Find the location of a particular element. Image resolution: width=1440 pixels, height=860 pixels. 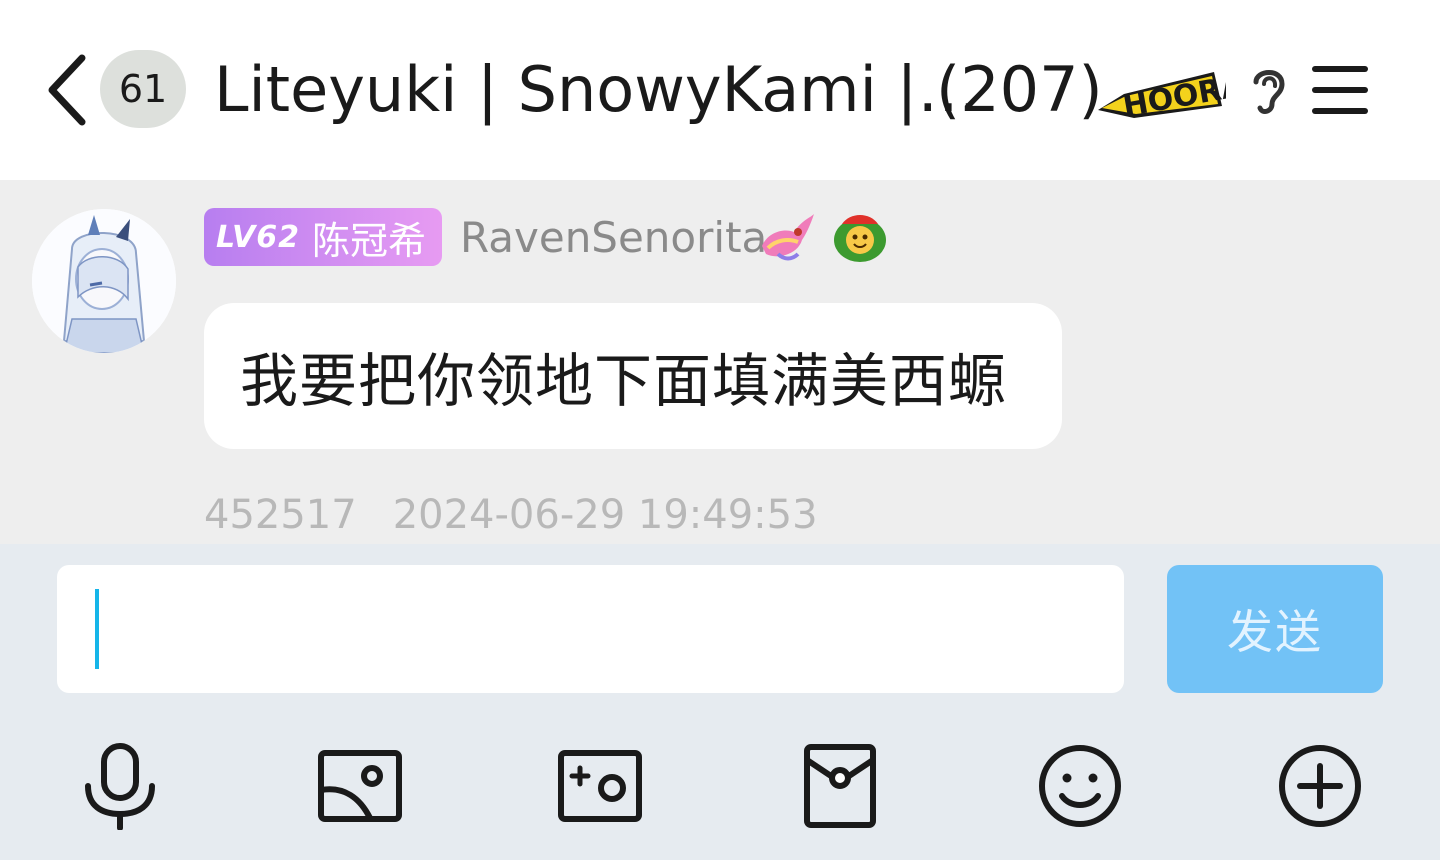

red-packet-button is located at coordinates (840, 786).